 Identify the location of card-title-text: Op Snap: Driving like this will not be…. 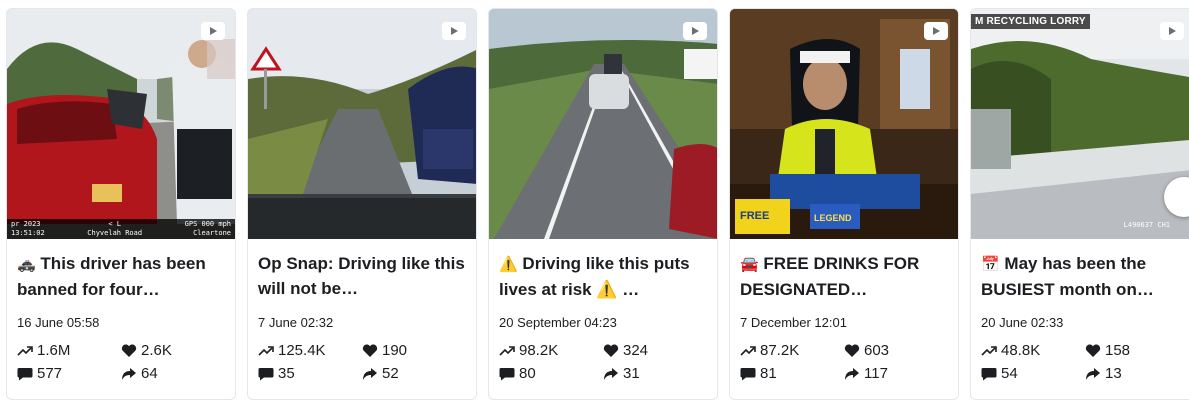
(361, 276).